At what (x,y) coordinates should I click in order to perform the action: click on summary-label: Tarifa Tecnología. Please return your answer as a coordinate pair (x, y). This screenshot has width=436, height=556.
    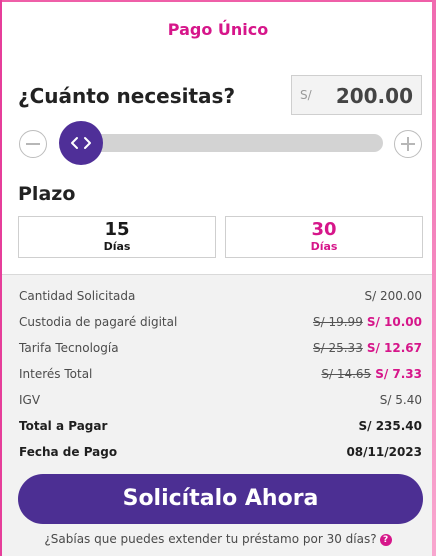
    Looking at the image, I should click on (69, 348).